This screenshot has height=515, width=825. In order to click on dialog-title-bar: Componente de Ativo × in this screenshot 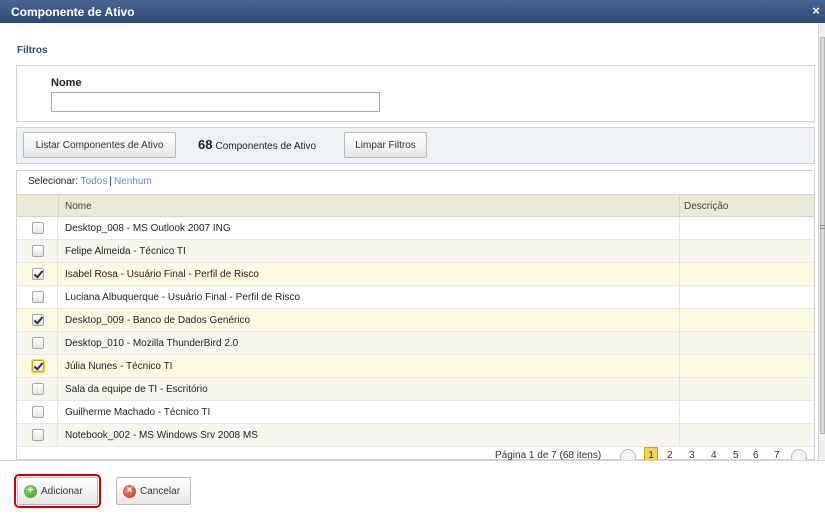, I will do `click(412, 11)`.